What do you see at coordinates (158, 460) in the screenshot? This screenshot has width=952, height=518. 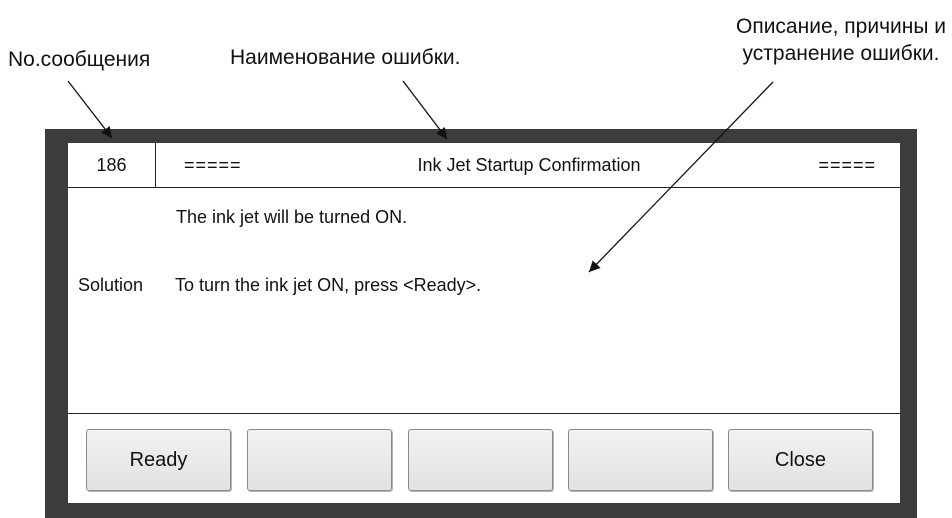 I see `ready-button: Ready` at bounding box center [158, 460].